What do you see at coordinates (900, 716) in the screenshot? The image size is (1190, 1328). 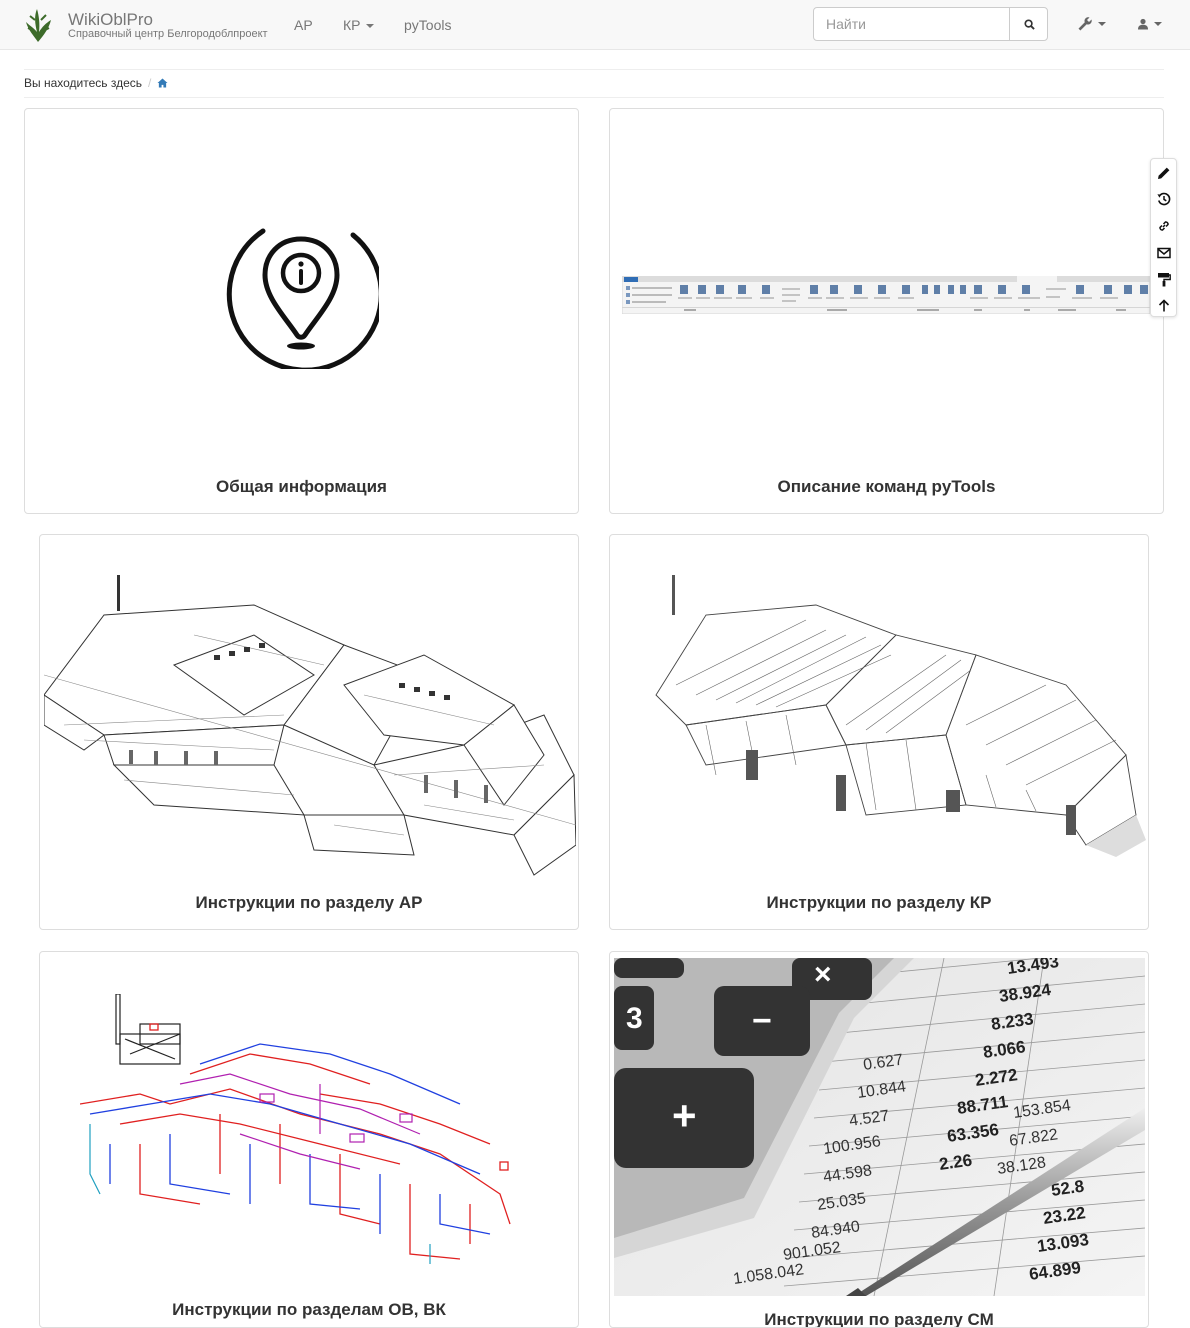 I see `structure-3d-model` at bounding box center [900, 716].